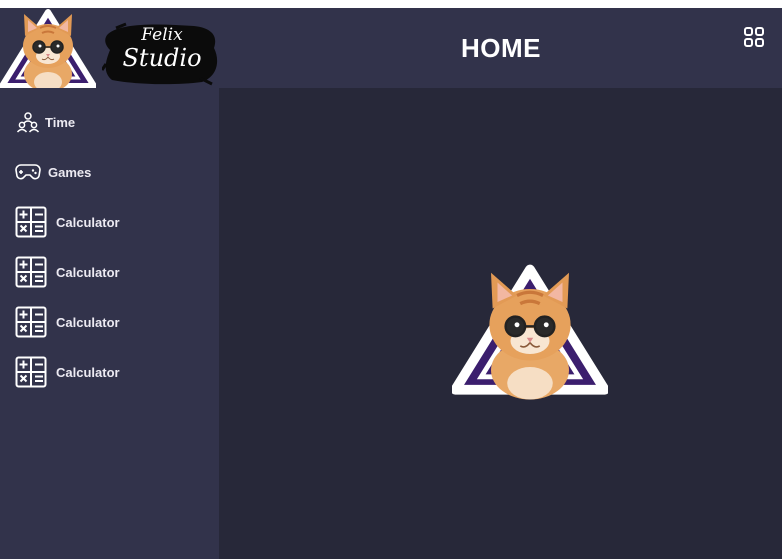  What do you see at coordinates (754, 37) in the screenshot?
I see `grid-icon` at bounding box center [754, 37].